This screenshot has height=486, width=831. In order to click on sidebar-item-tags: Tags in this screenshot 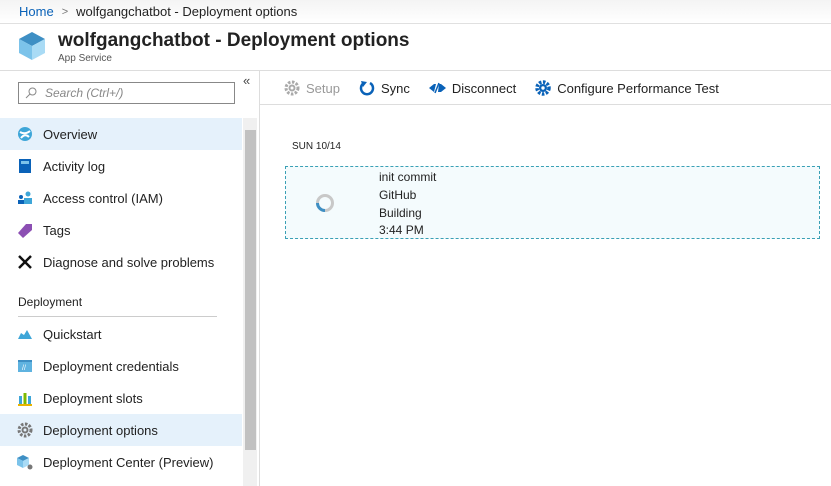, I will do `click(121, 230)`.